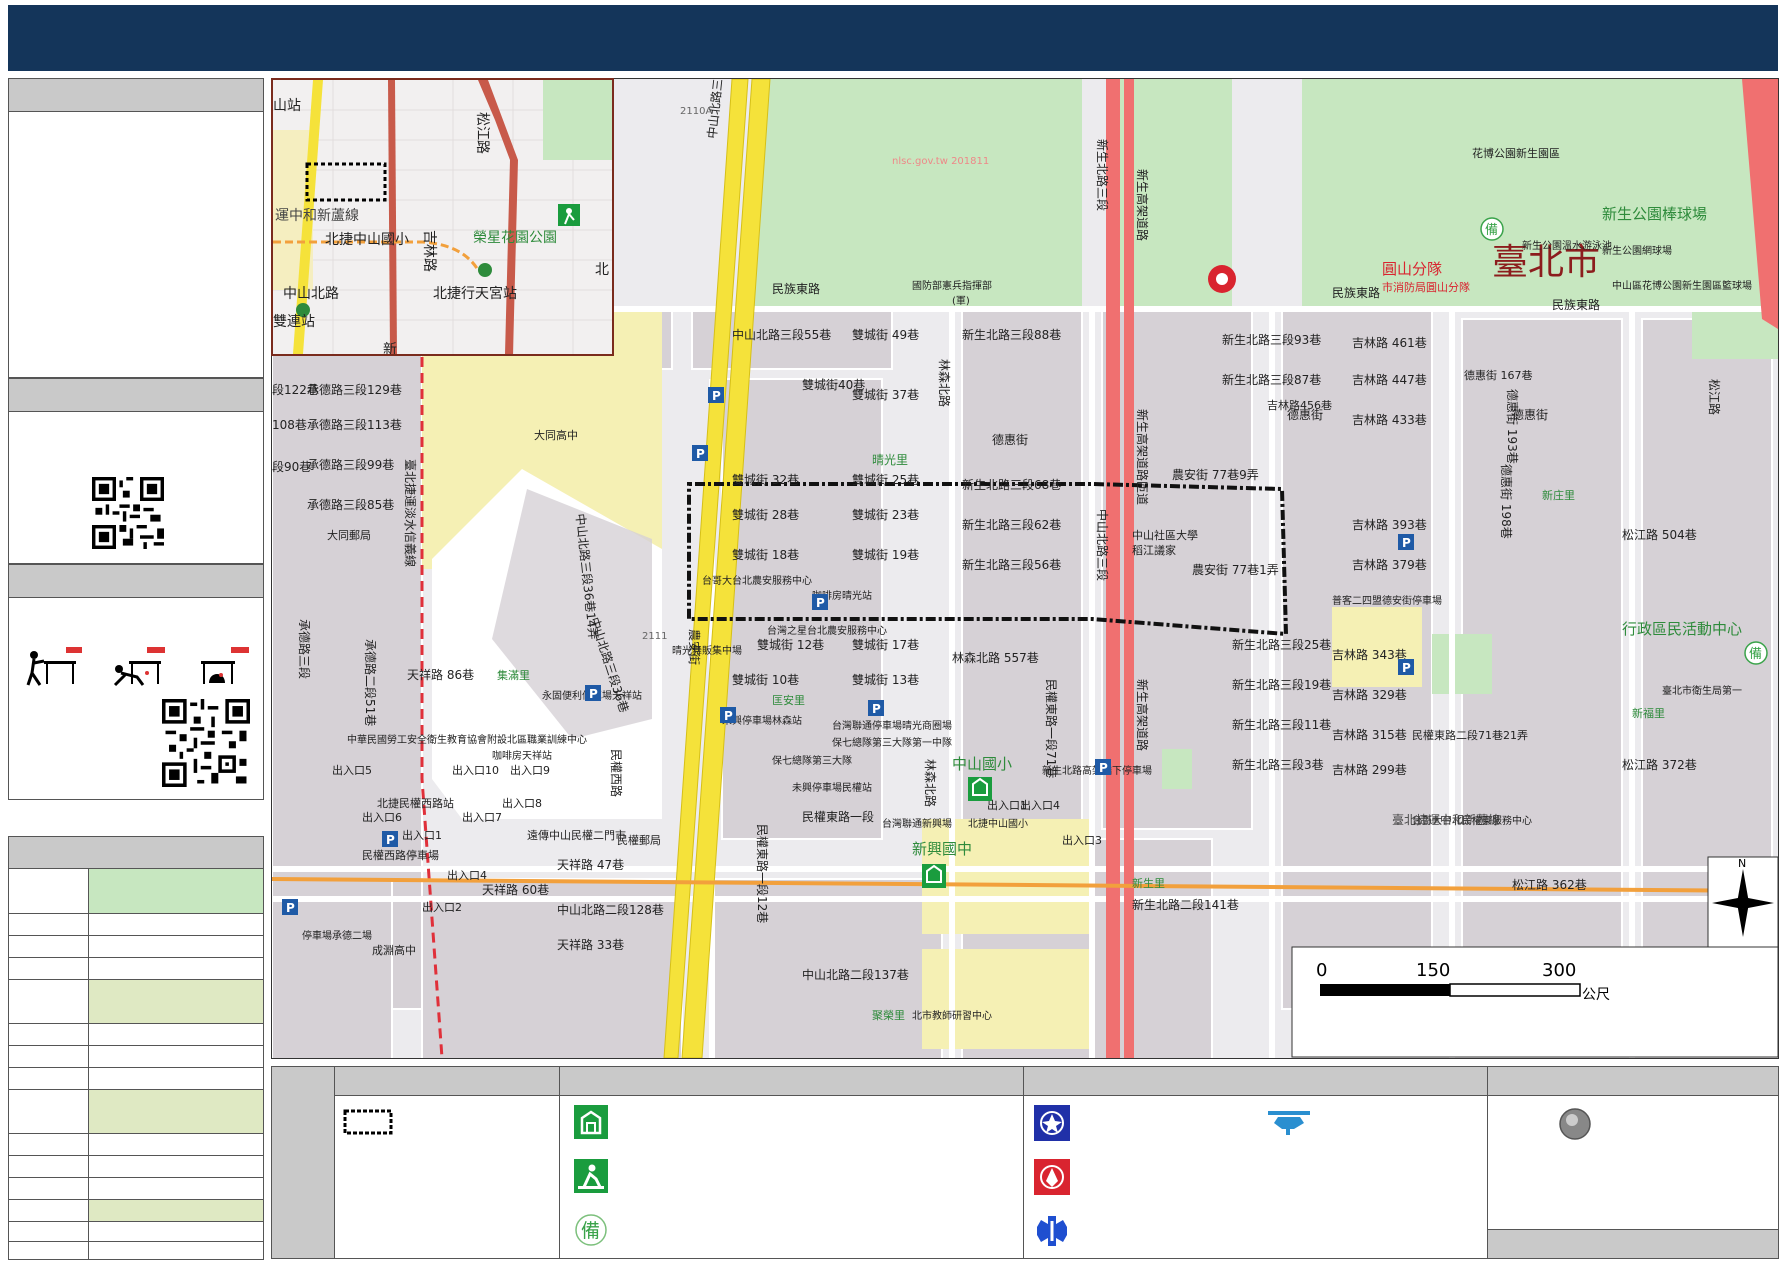 The width and height of the screenshot is (1786, 1263). Describe the element at coordinates (591, 1176) in the screenshot. I see `refuge-park-icon` at that location.